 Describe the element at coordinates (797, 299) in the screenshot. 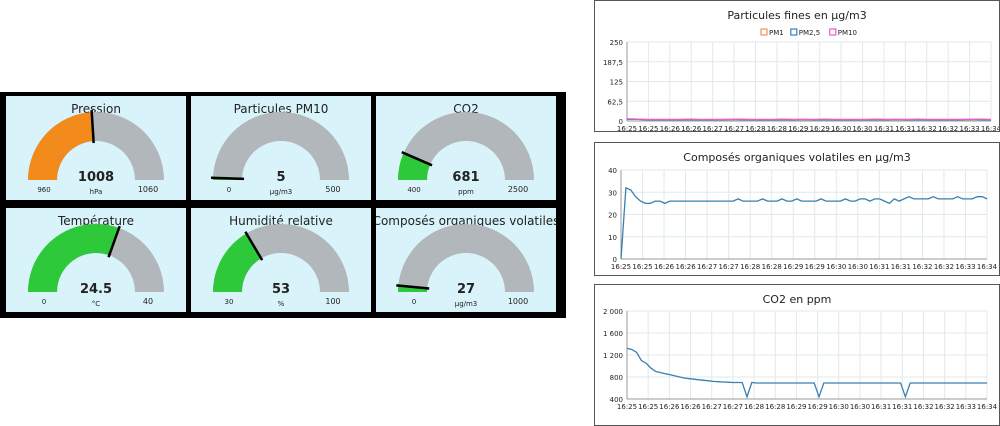

I see `chart-title: CO2 en ppm` at that location.